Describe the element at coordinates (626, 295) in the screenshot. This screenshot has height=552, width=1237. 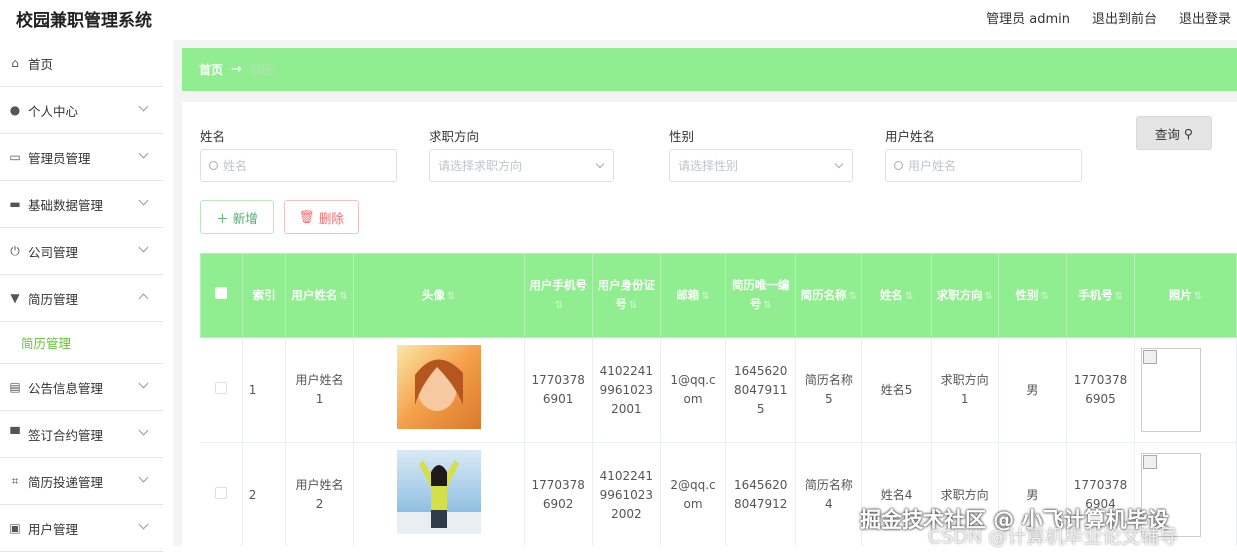
I see `col-user-idcard: 用户身份证号 ⇅` at that location.